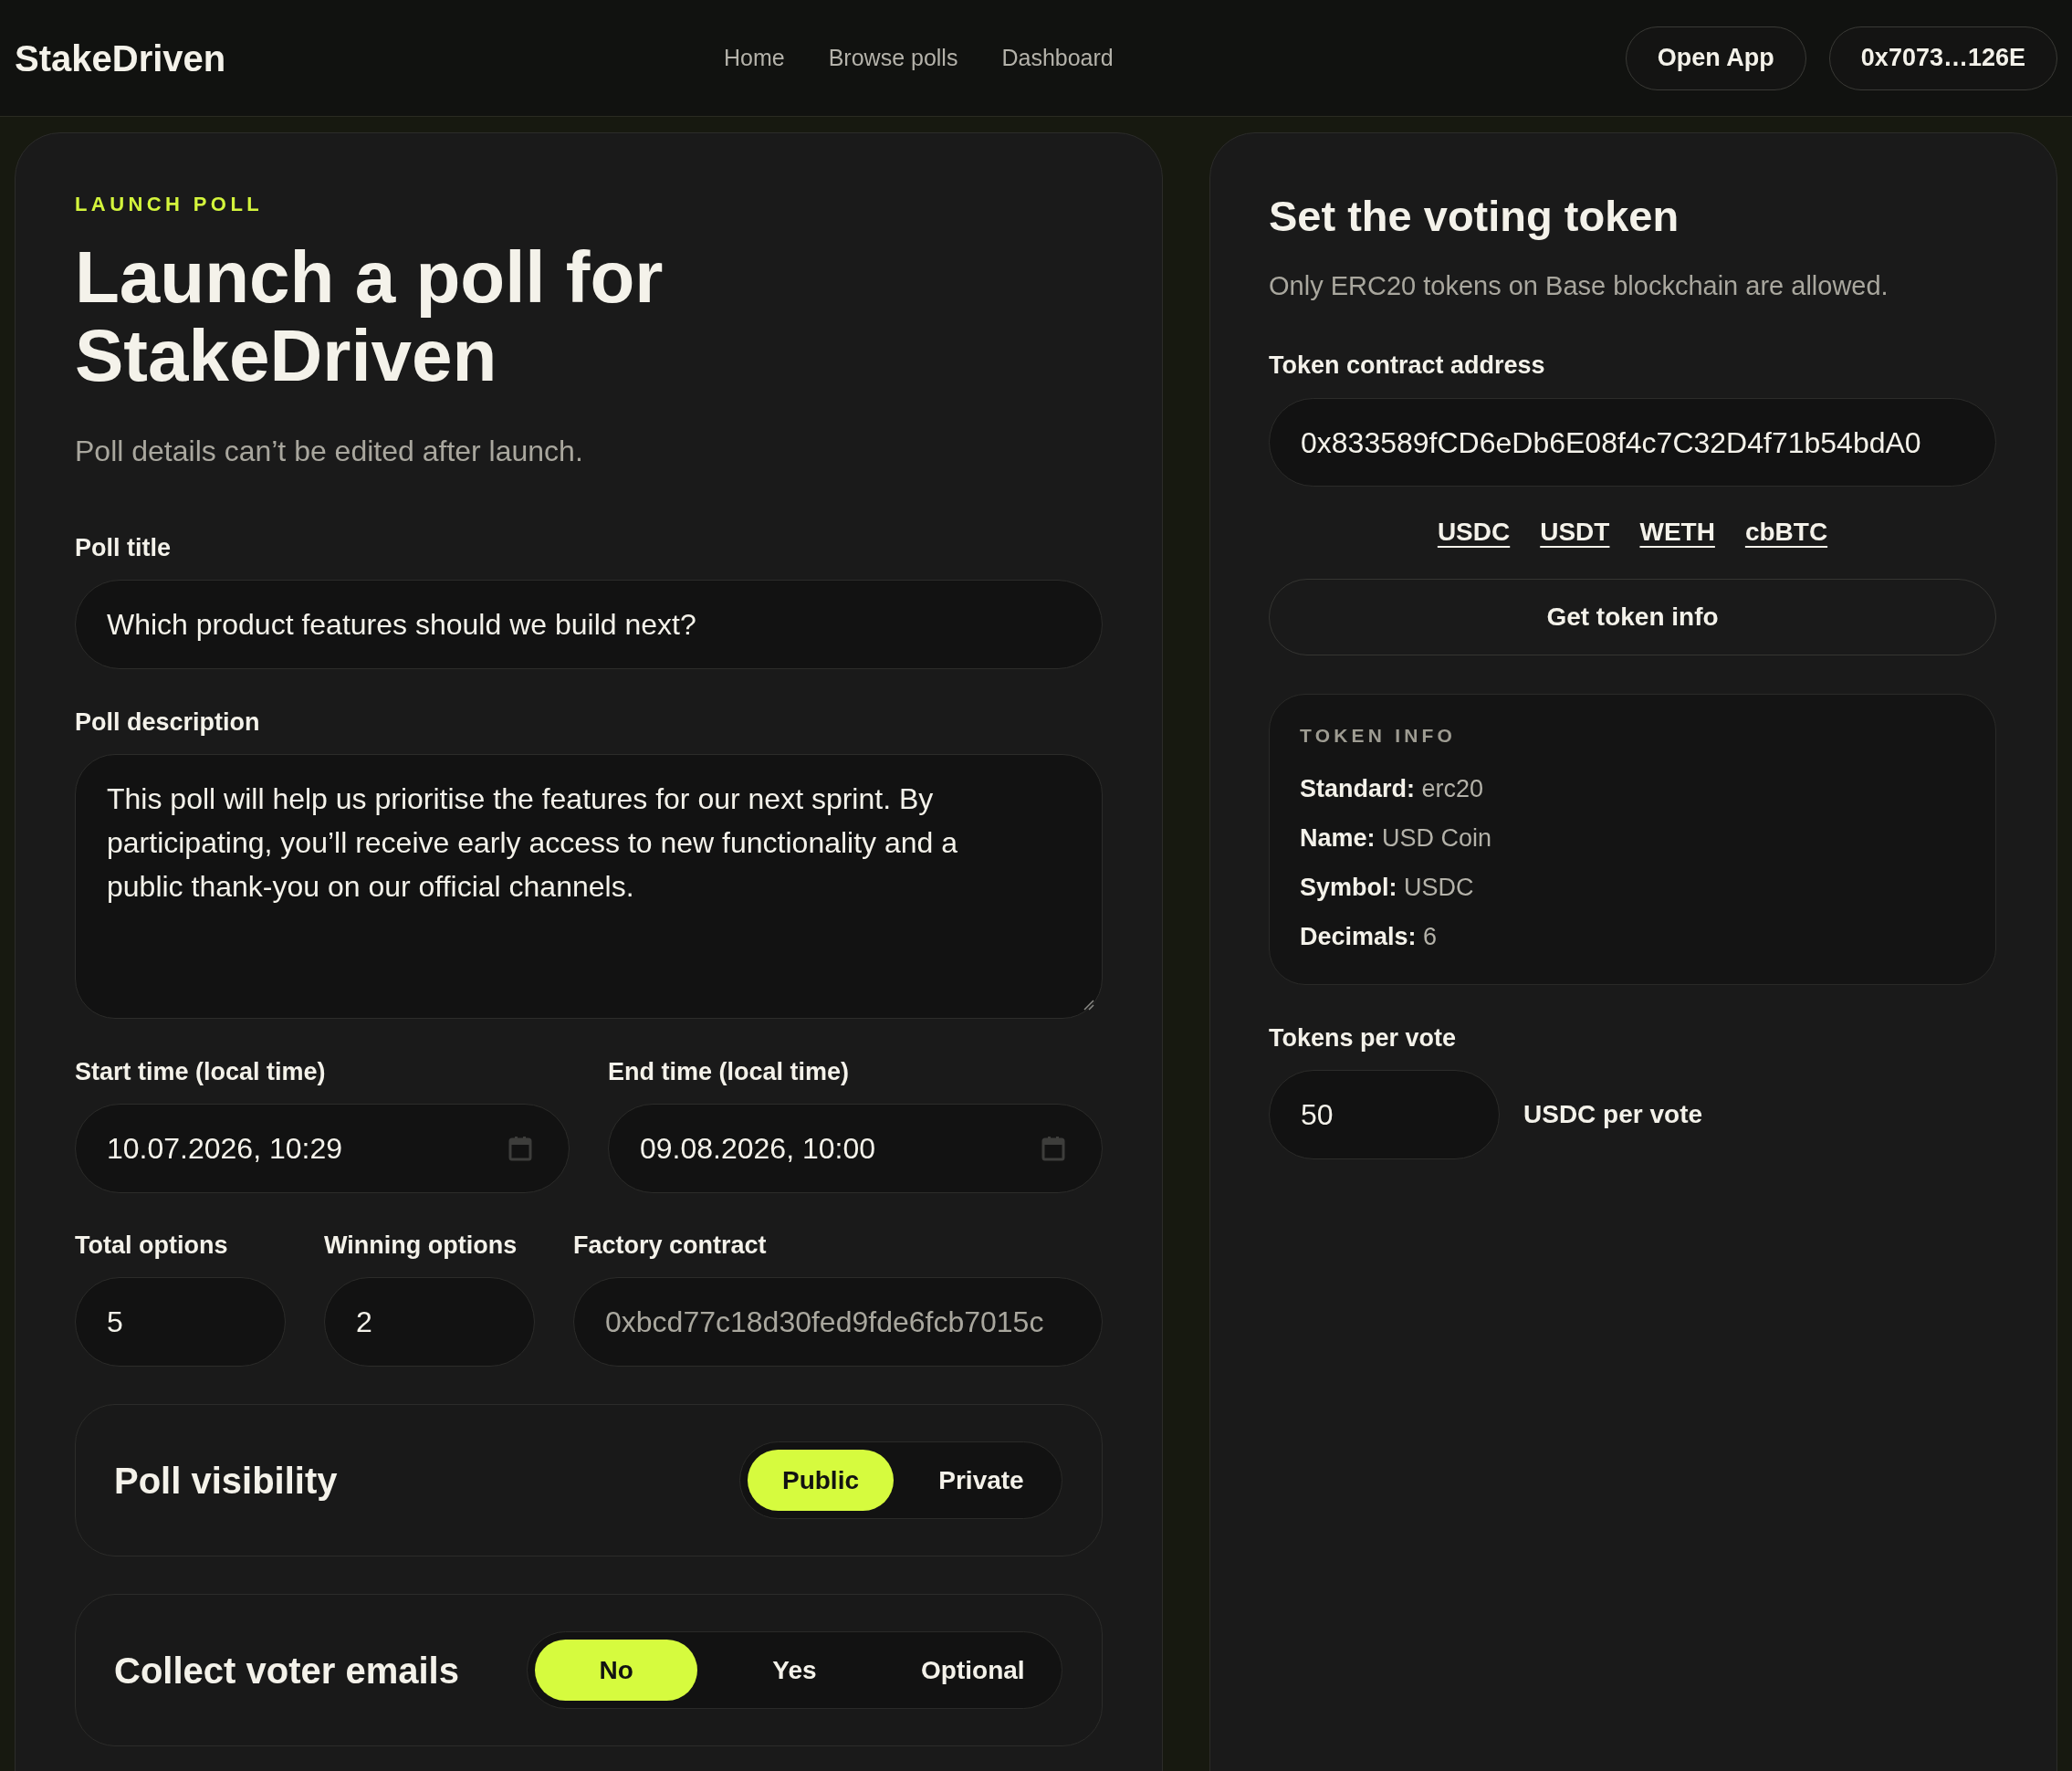  What do you see at coordinates (168, 722) in the screenshot?
I see `field-label: Poll description` at bounding box center [168, 722].